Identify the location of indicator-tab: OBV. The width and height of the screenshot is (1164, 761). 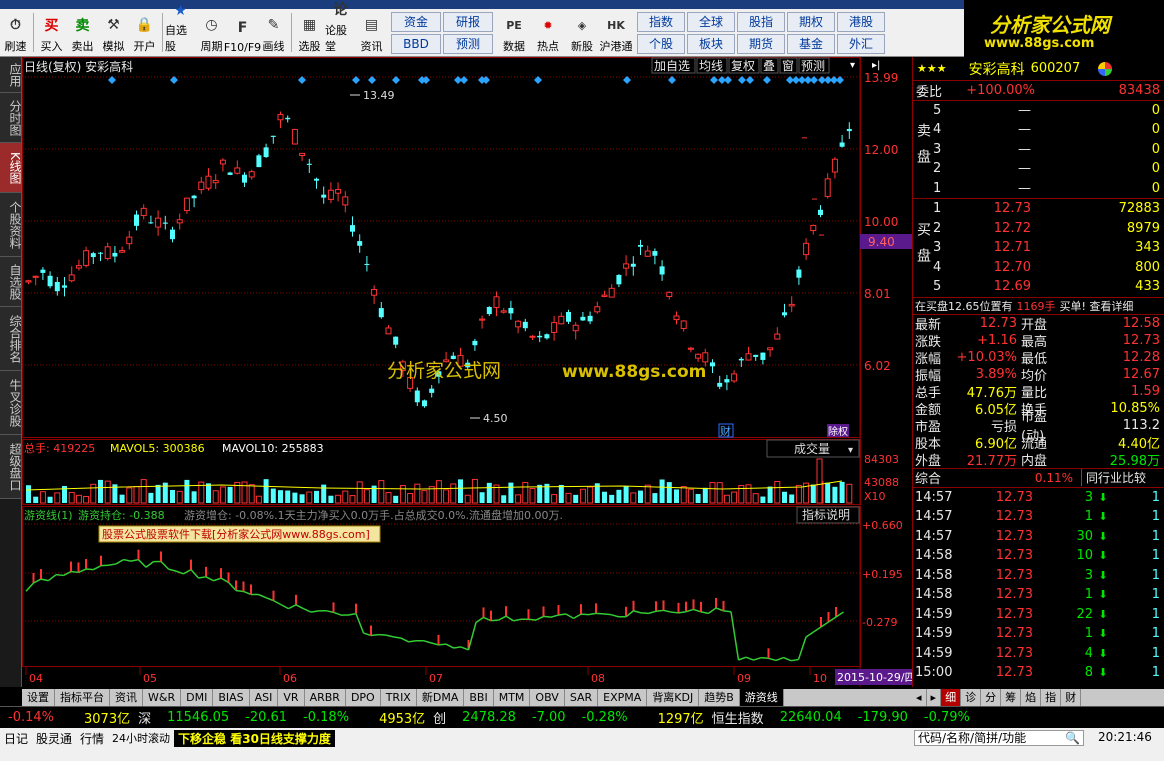
(547, 697).